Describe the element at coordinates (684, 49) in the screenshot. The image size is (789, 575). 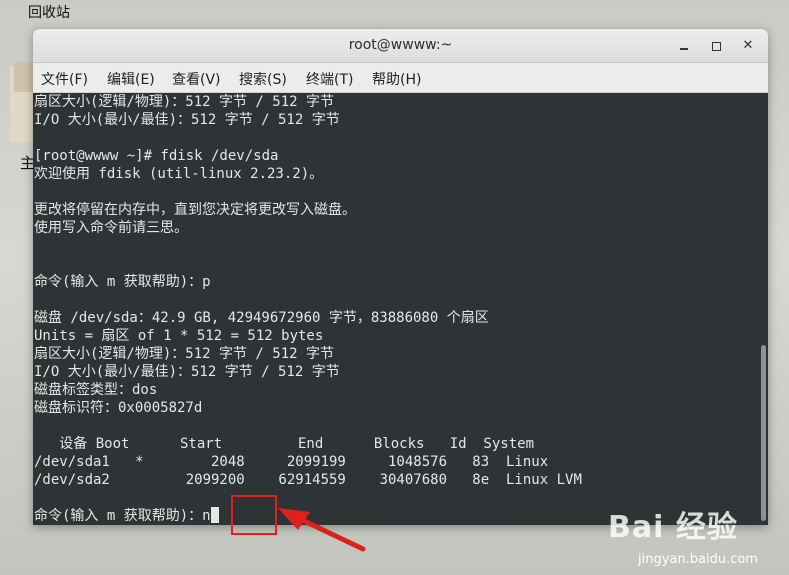
I see `minimize-icon` at that location.